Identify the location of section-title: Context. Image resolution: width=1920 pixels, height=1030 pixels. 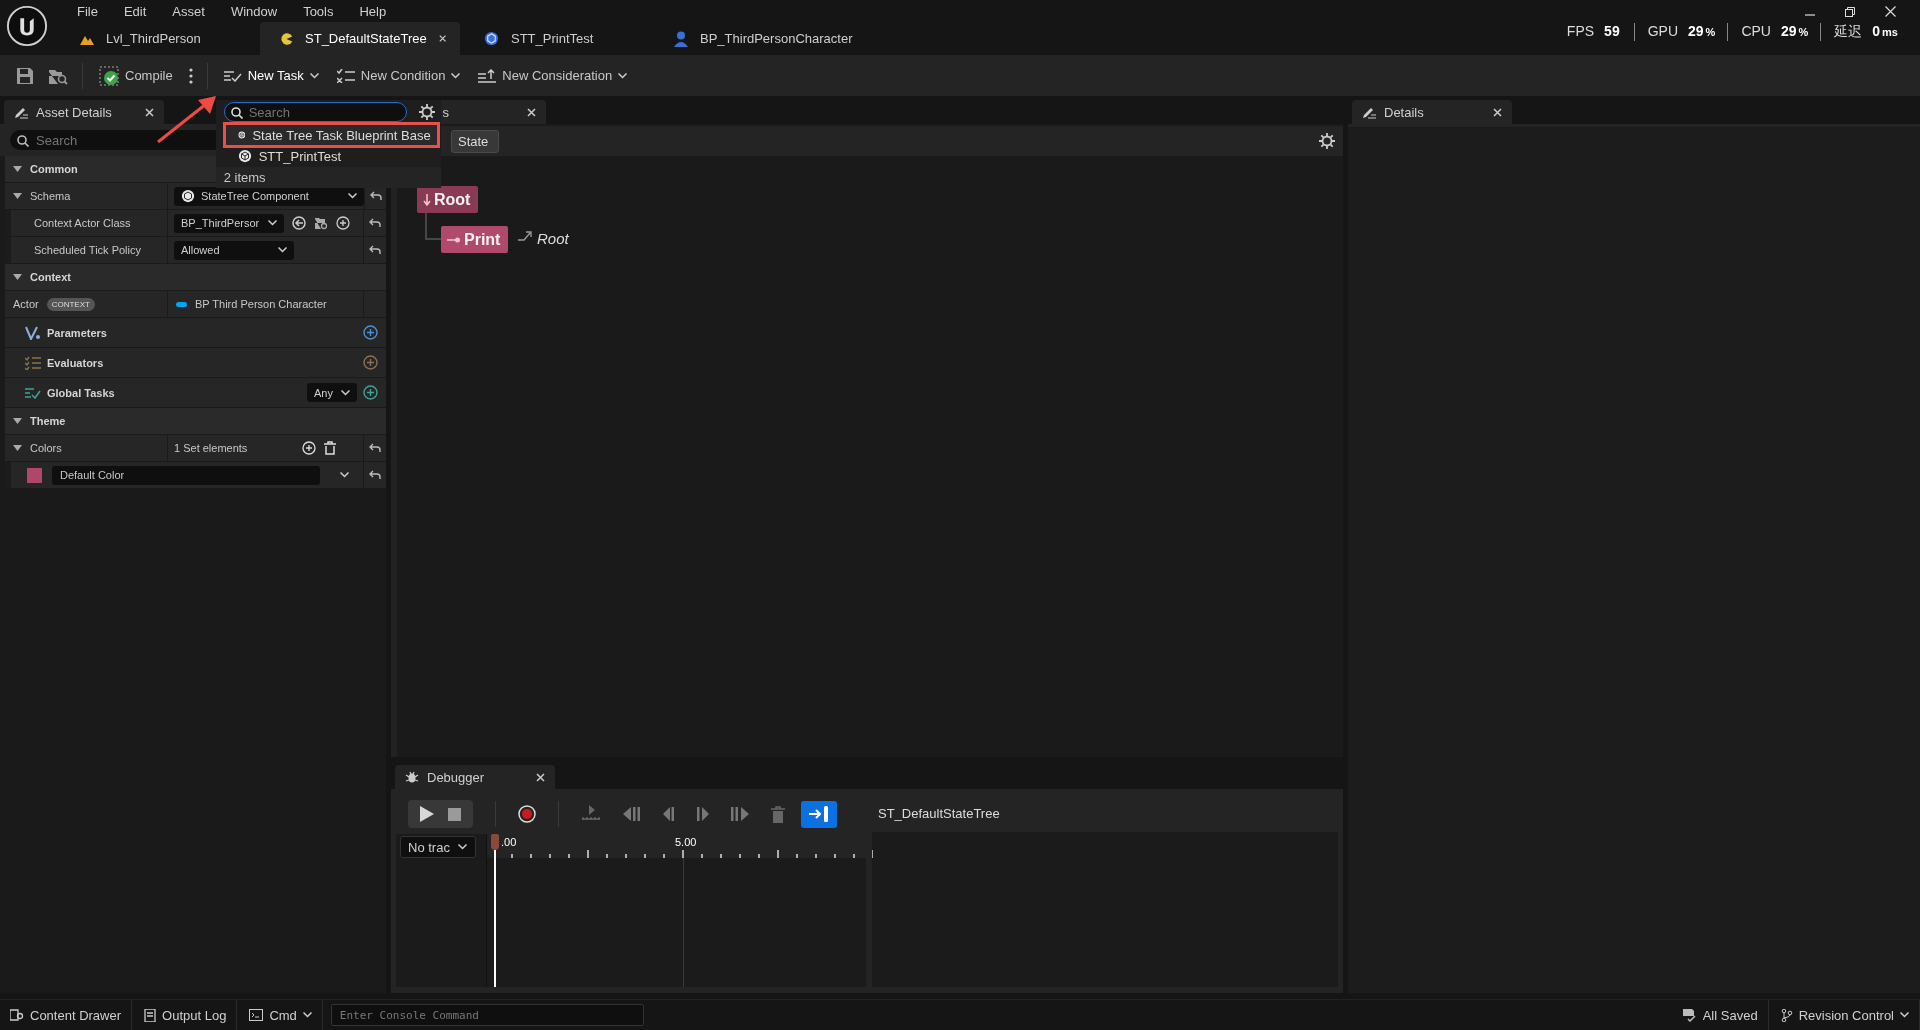
(50, 277).